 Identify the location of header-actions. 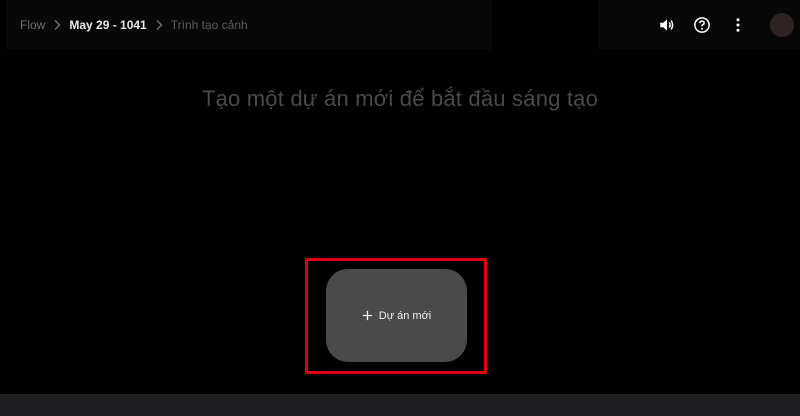
(699, 25).